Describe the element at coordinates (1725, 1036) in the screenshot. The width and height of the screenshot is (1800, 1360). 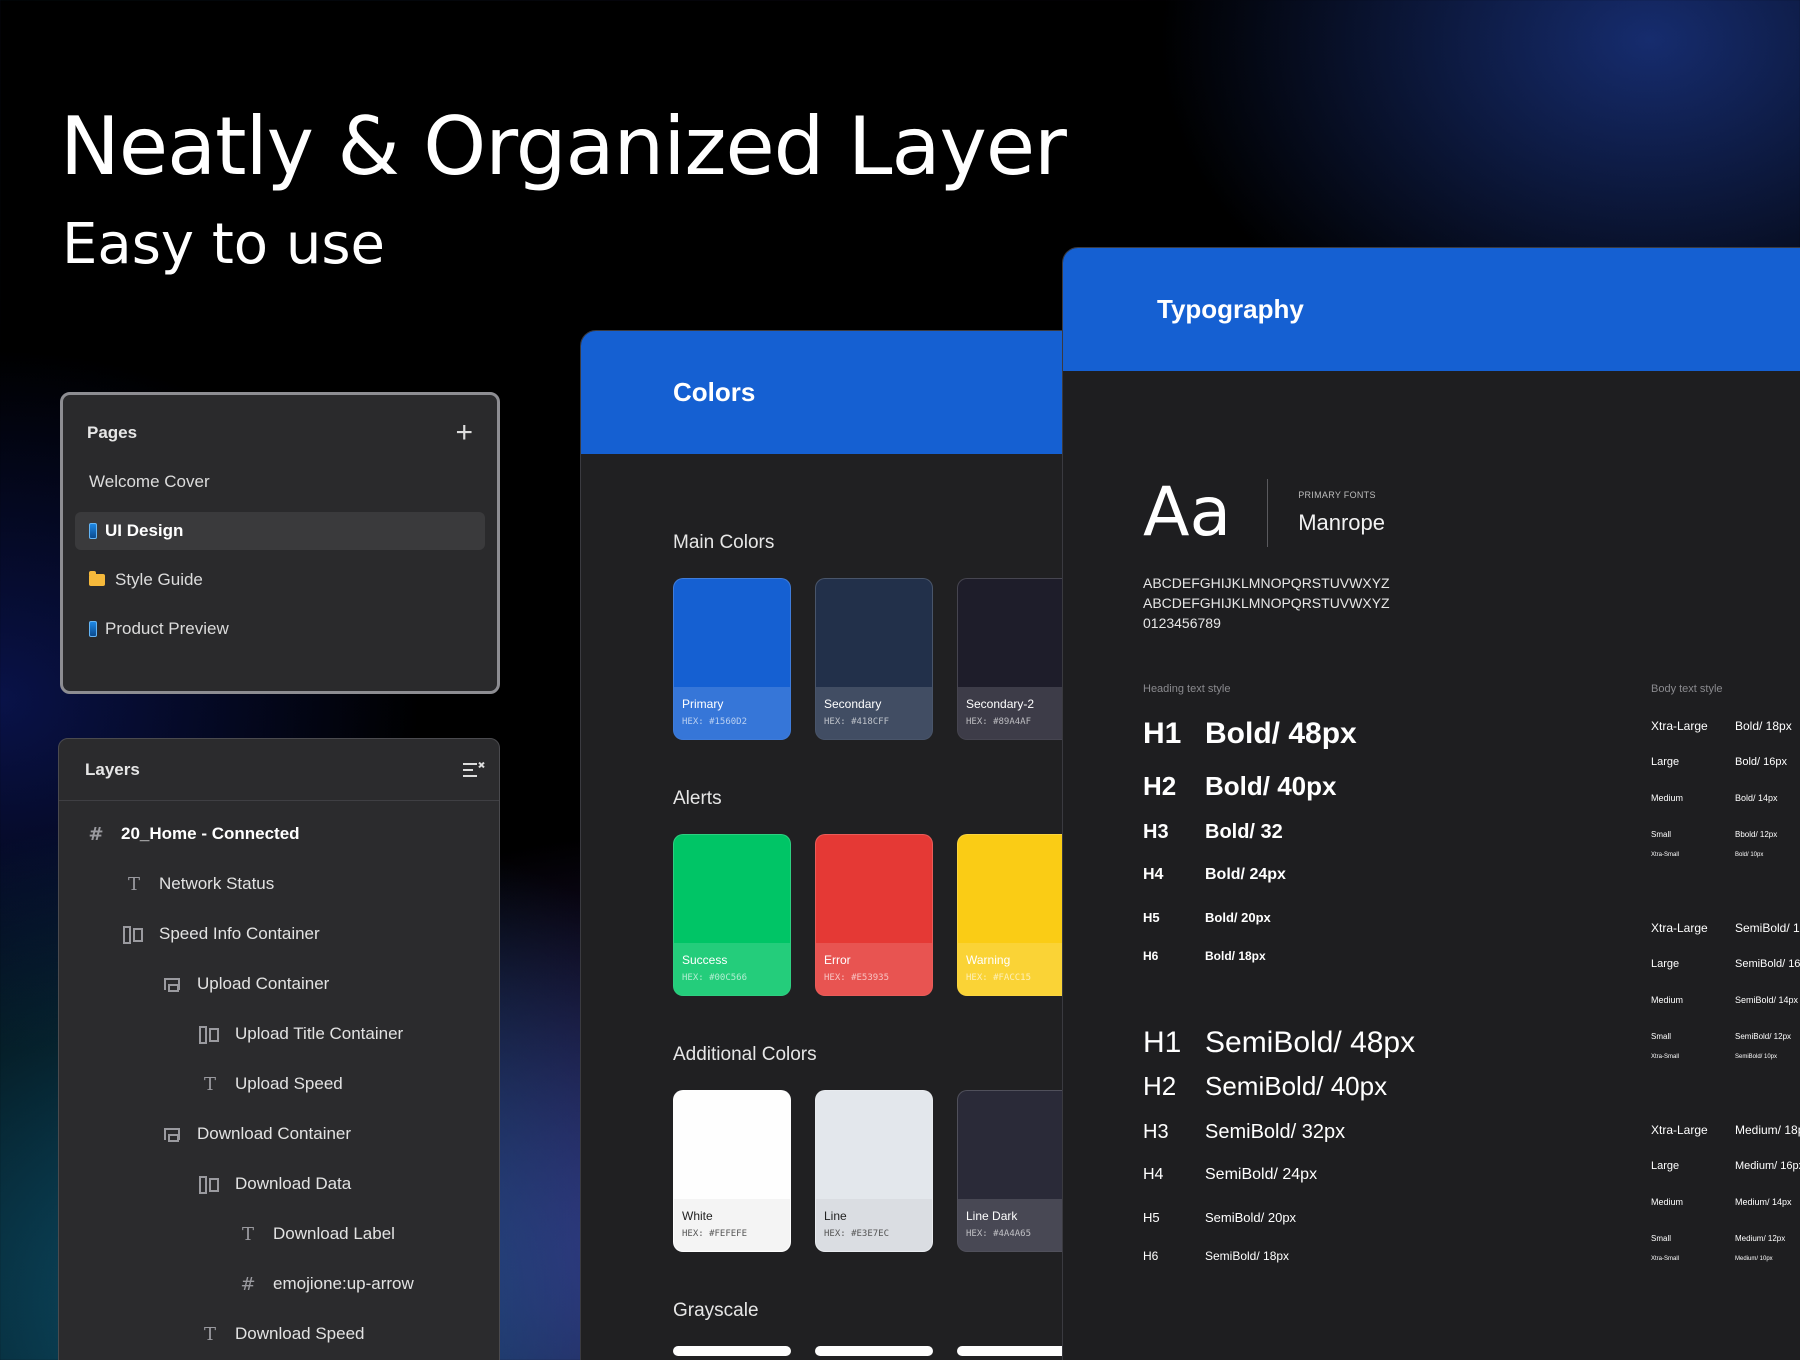
I see `body-style-row: Small SemiBold/ 12px` at that location.